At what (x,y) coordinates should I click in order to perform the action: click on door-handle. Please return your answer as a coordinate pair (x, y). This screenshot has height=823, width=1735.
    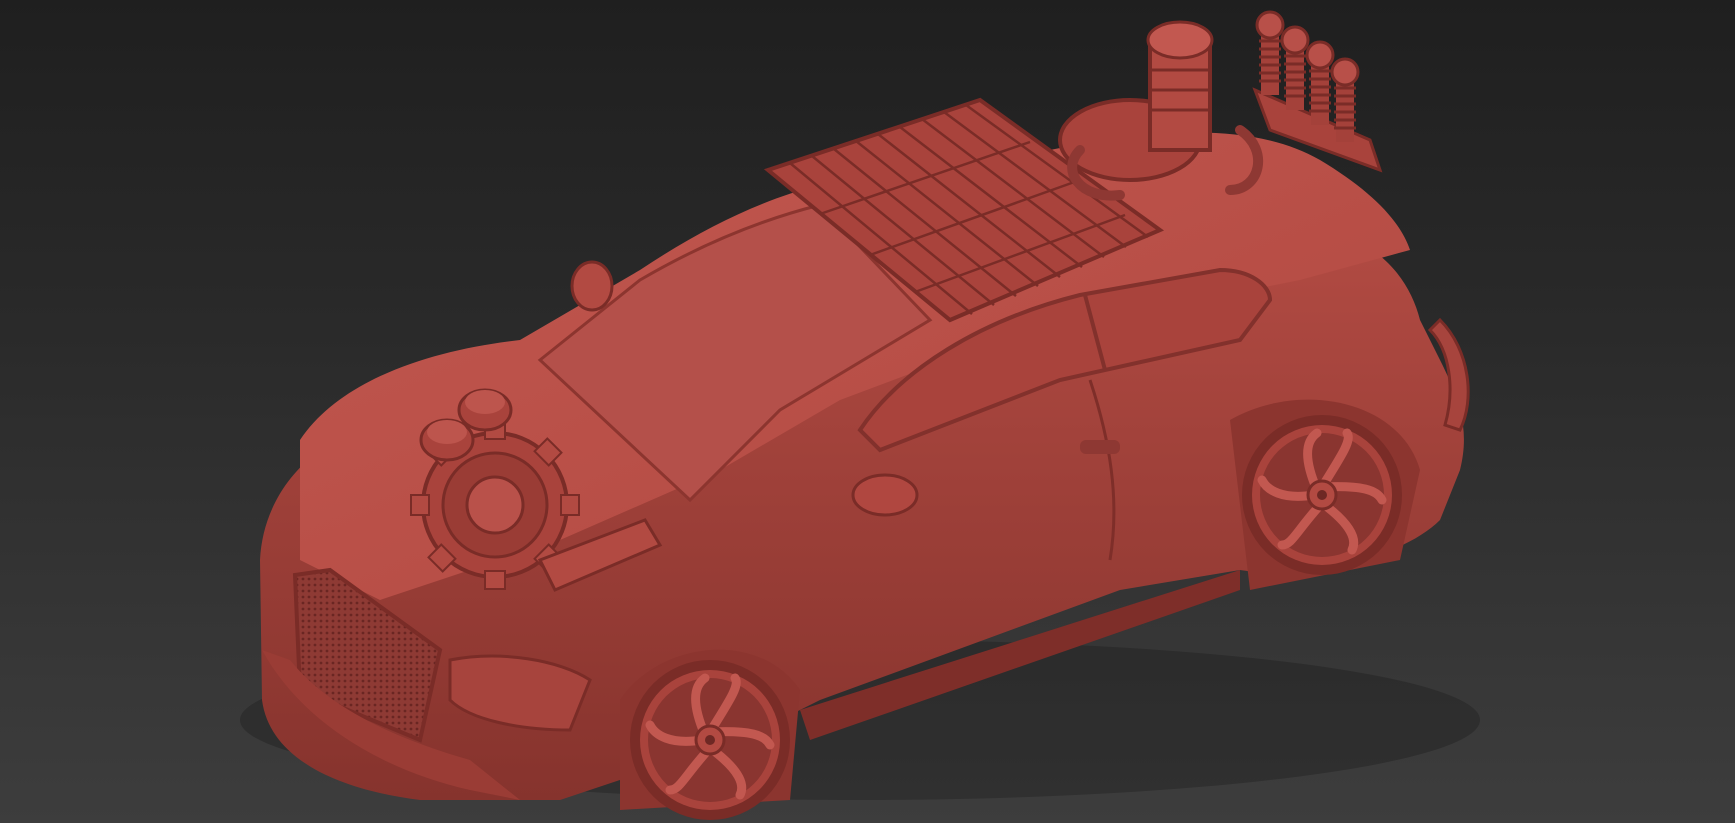
    Looking at the image, I should click on (1100, 447).